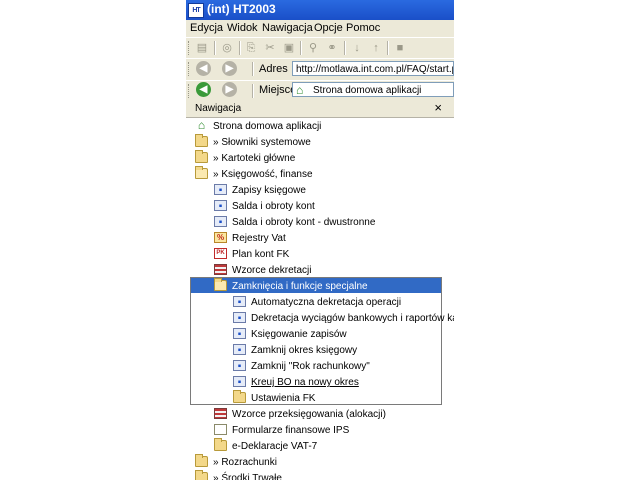  What do you see at coordinates (227, 48) in the screenshot?
I see `refresh-icon: ◎` at bounding box center [227, 48].